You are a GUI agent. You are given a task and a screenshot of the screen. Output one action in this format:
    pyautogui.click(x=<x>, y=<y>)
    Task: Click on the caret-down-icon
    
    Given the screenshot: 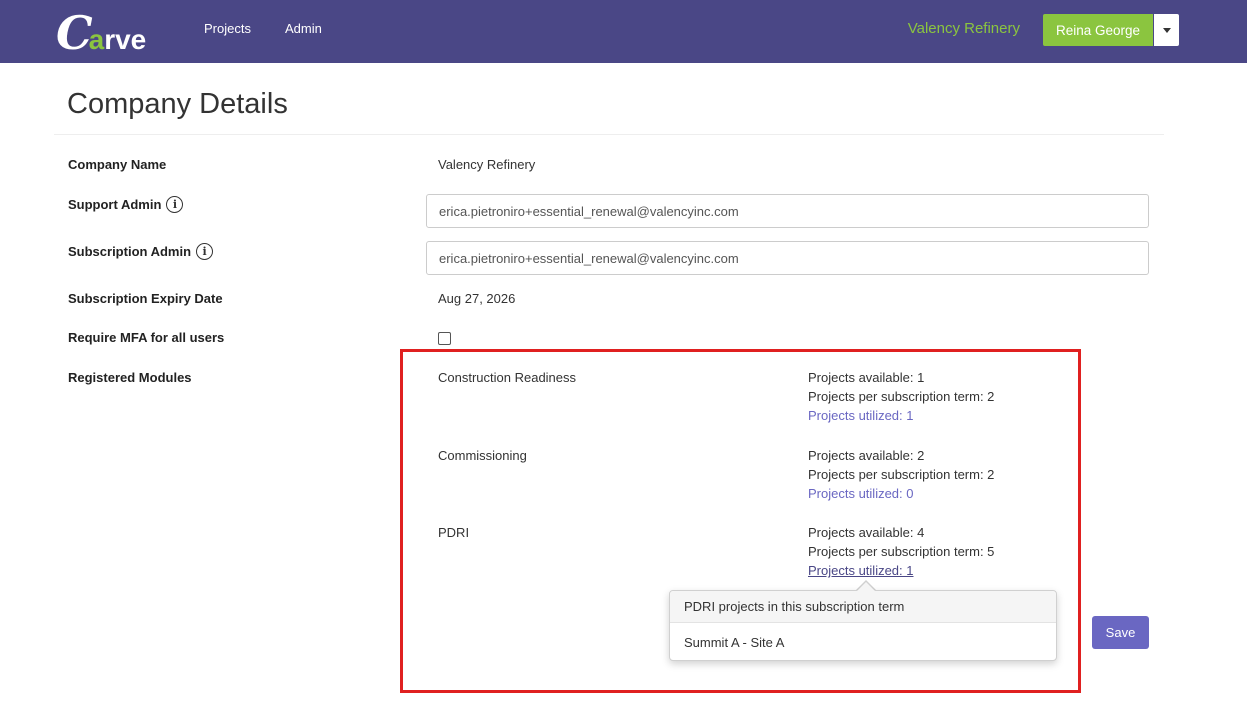 What is the action you would take?
    pyautogui.click(x=1166, y=30)
    